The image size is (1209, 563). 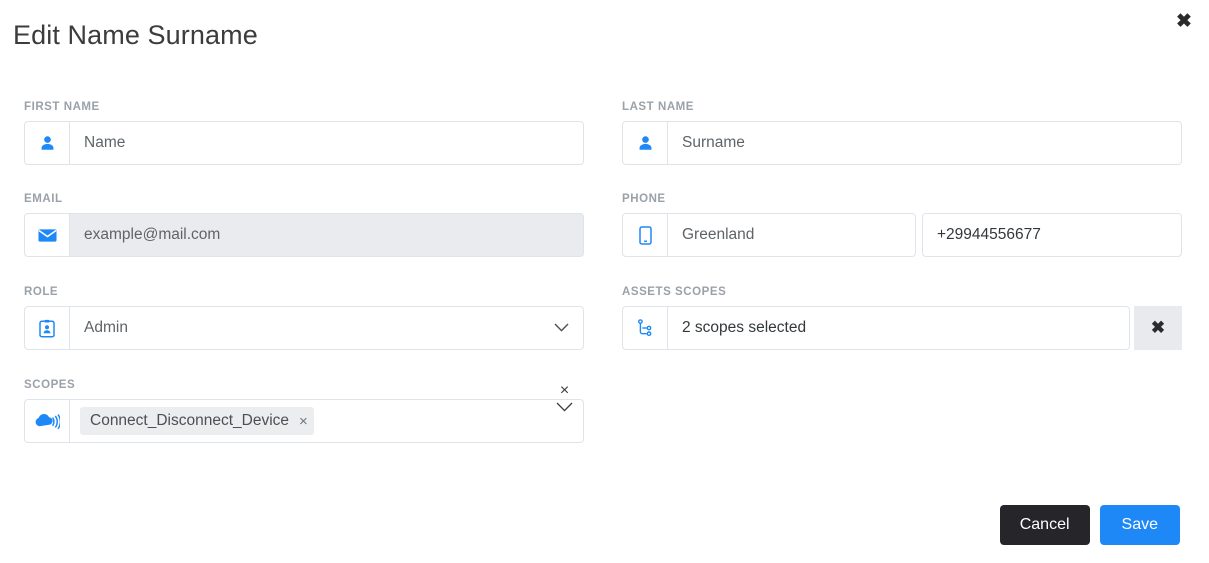 What do you see at coordinates (327, 235) in the screenshot?
I see `email-input: example@mail.com` at bounding box center [327, 235].